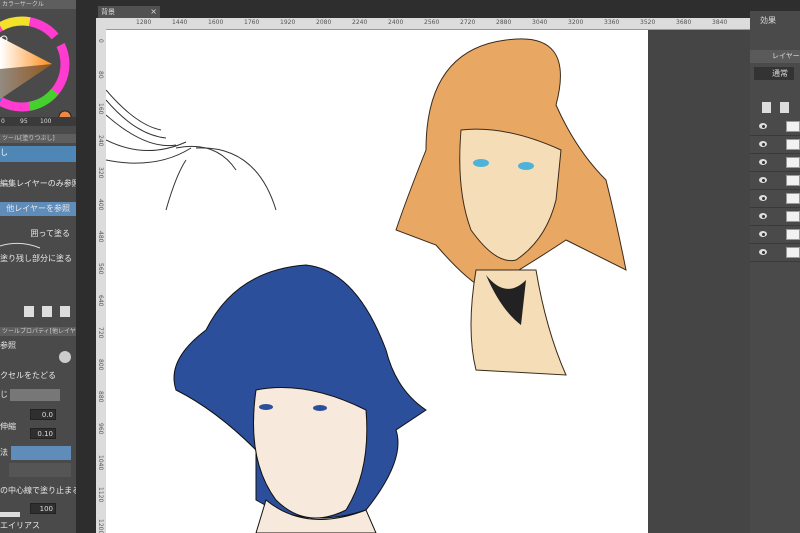 Image resolution: width=800 pixels, height=533 pixels. I want to click on sketch-lines, so click(191, 150).